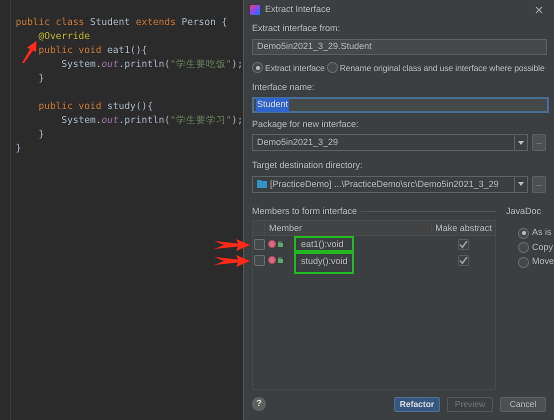  Describe the element at coordinates (348, 228) in the screenshot. I see `column-header: Member` at that location.